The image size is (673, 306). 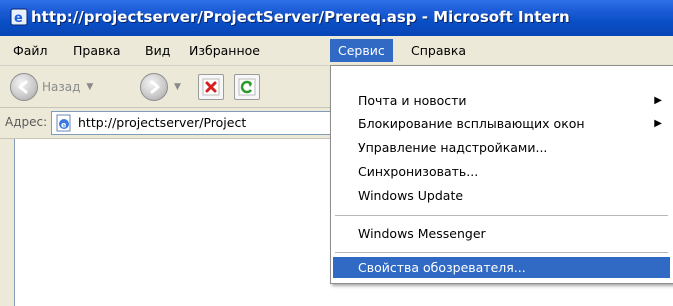 What do you see at coordinates (471, 123) in the screenshot?
I see `menu-item-label: Блокирование всплывающих окон` at bounding box center [471, 123].